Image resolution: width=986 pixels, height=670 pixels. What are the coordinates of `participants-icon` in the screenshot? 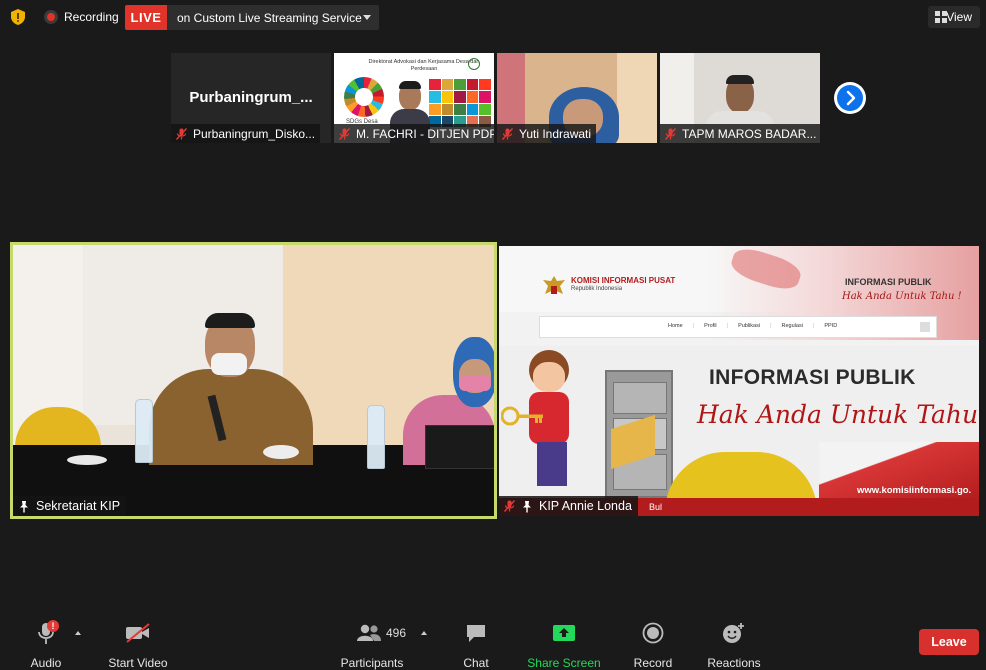 It's located at (369, 632).